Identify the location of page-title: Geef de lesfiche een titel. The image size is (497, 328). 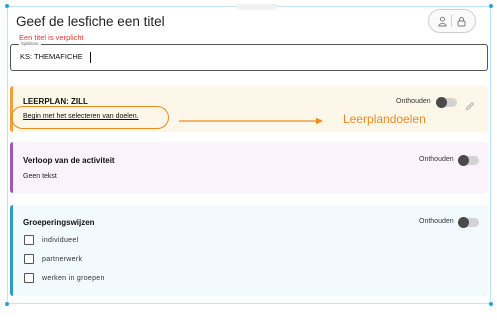
(90, 21).